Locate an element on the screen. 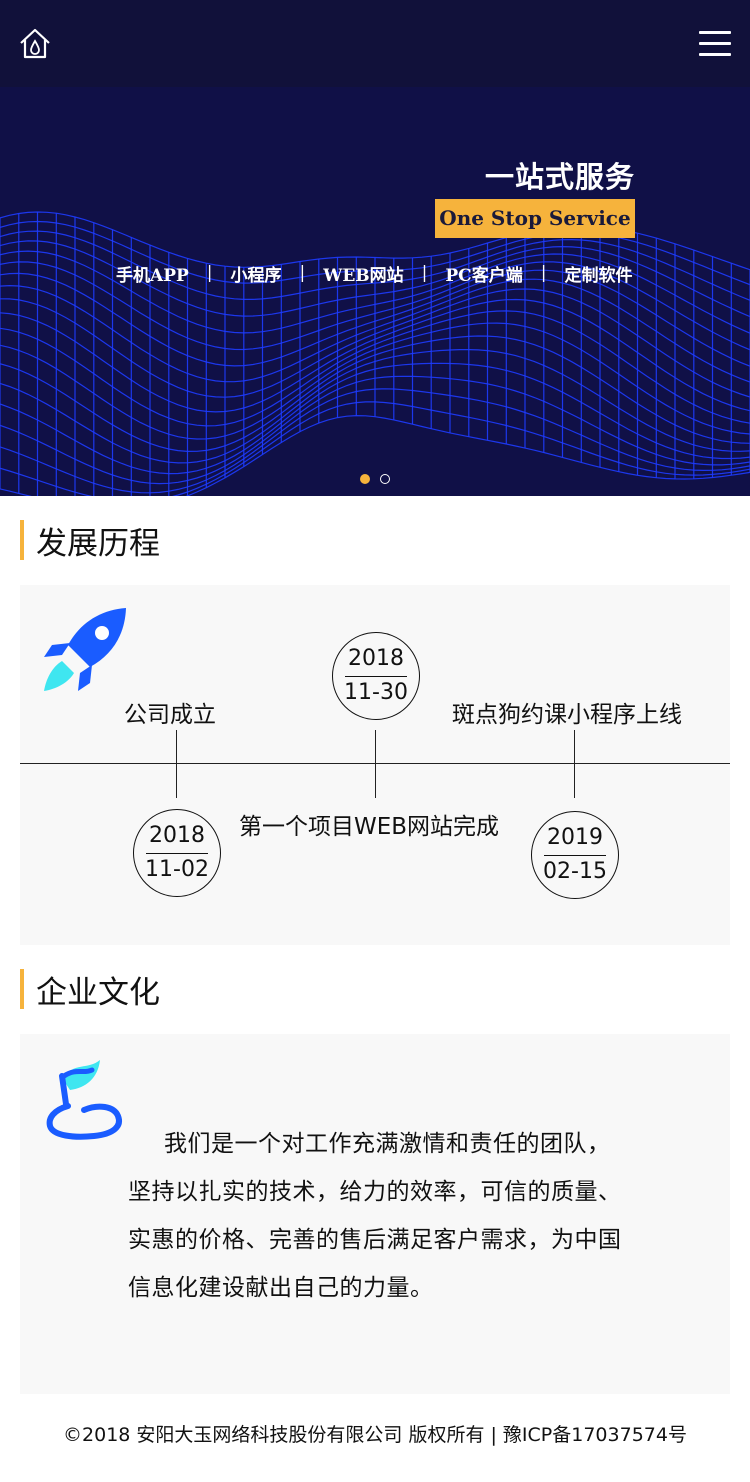 Image resolution: width=750 pixels, height=1482 pixels. top-navigation-bar is located at coordinates (375, 43).